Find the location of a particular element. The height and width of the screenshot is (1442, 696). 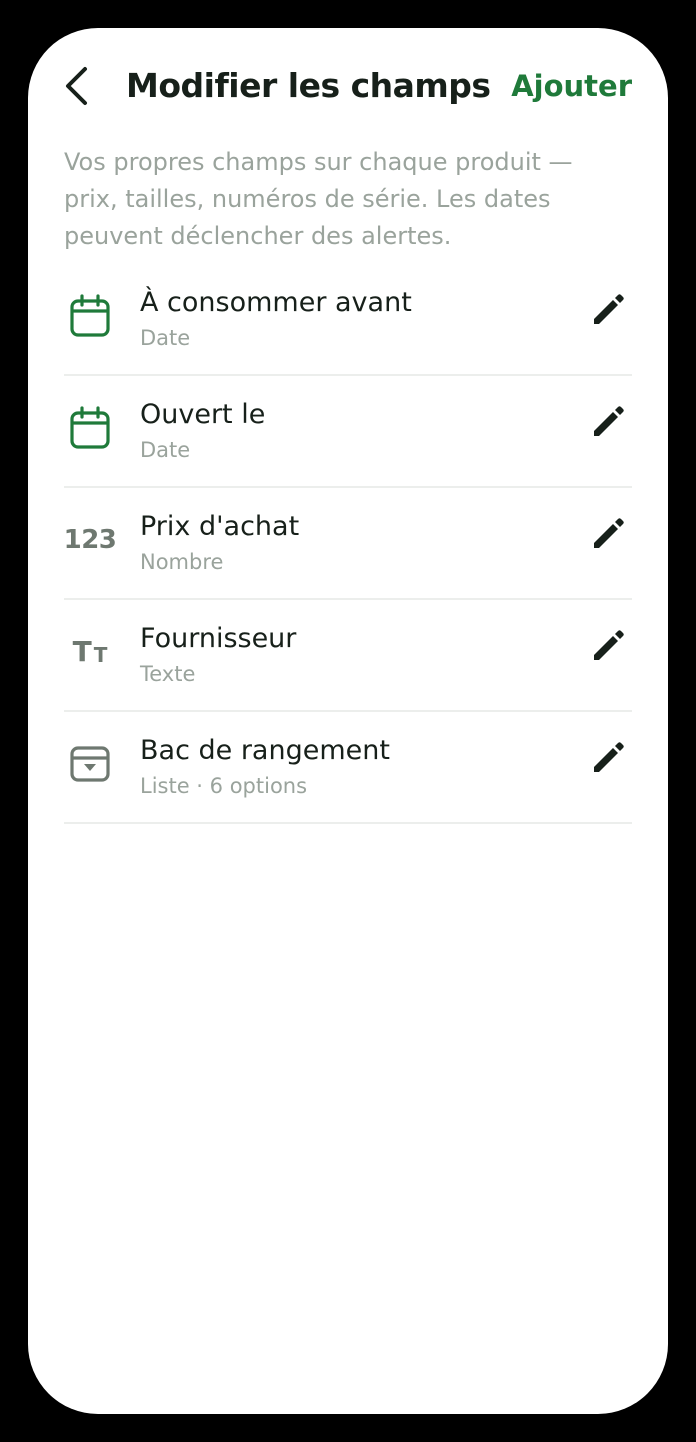

field-type: Nombre is located at coordinates (182, 562).